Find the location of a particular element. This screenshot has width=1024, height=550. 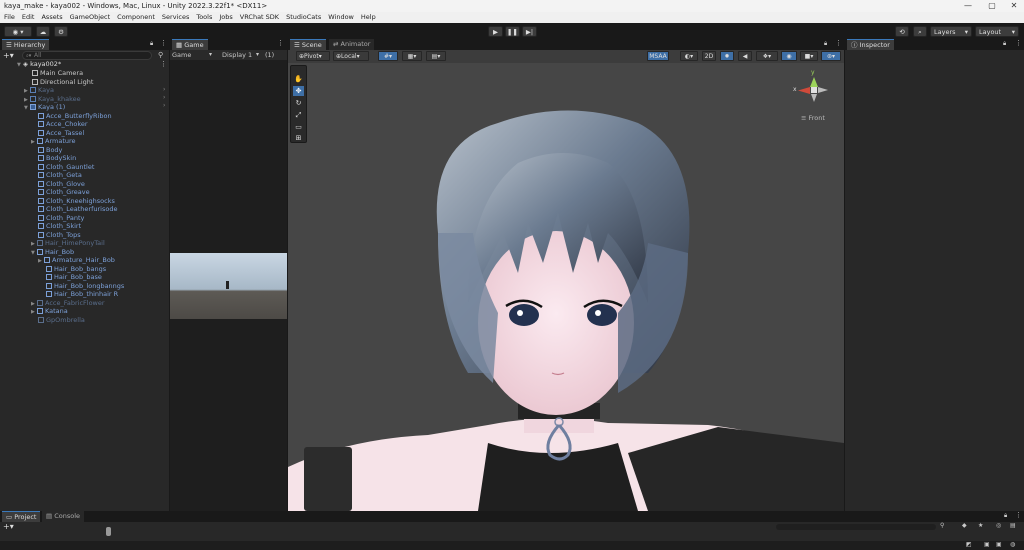

list-item: ▼ Hair_Bob is located at coordinates (52, 252).